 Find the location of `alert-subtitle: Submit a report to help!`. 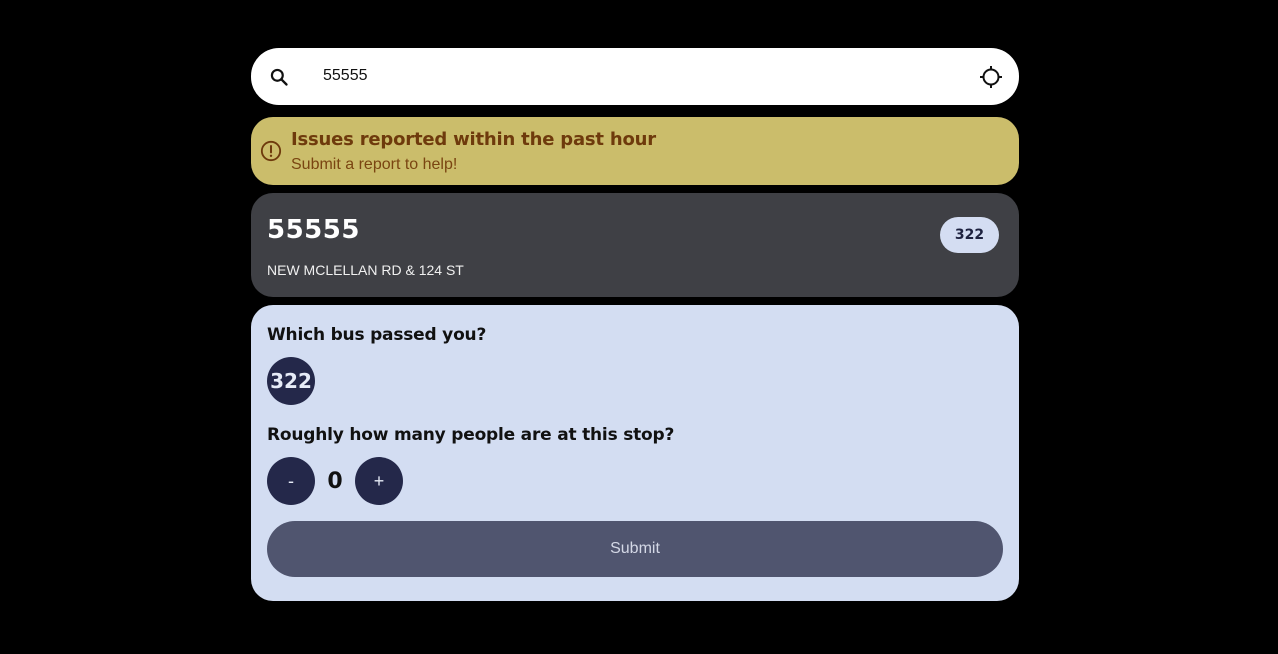

alert-subtitle: Submit a report to help! is located at coordinates (374, 164).